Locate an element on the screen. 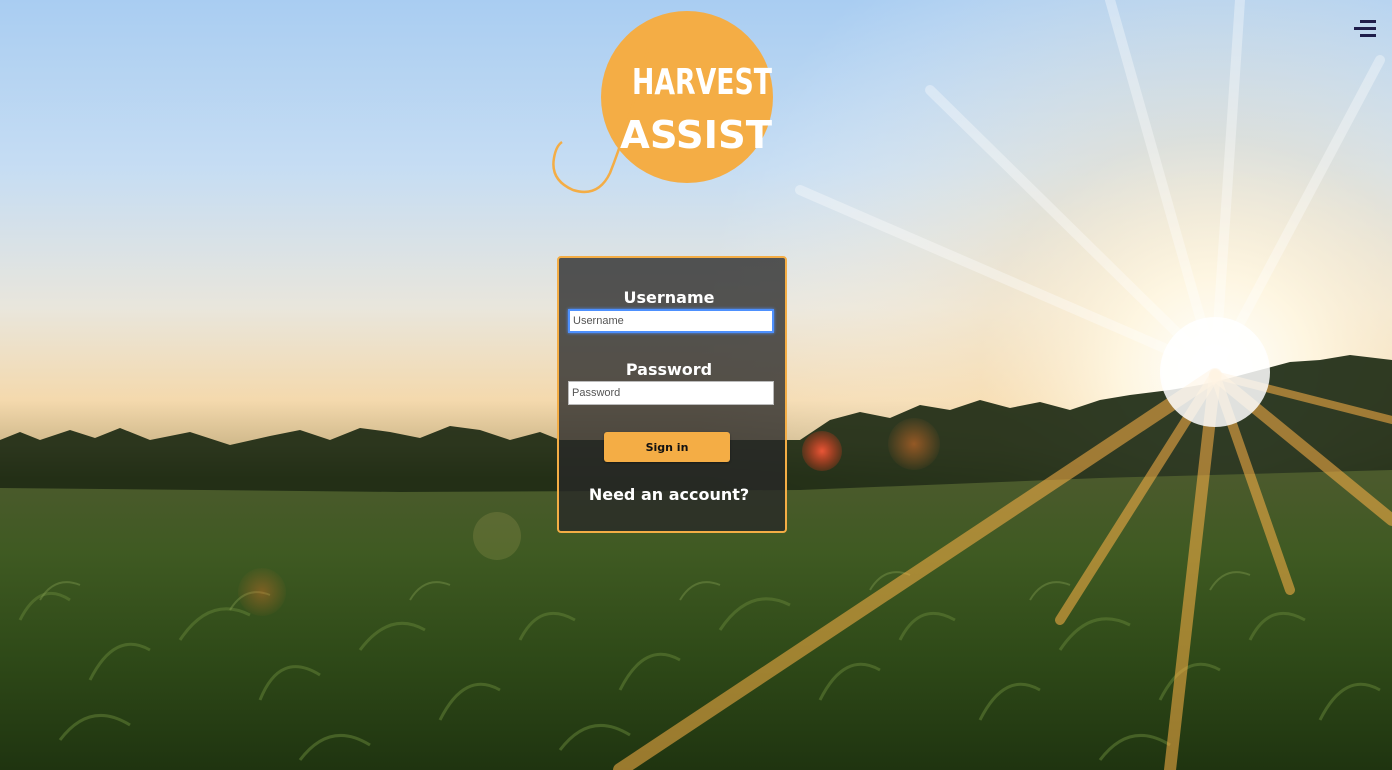 The image size is (1392, 770). logo-text-line1: HARVEST is located at coordinates (702, 82).